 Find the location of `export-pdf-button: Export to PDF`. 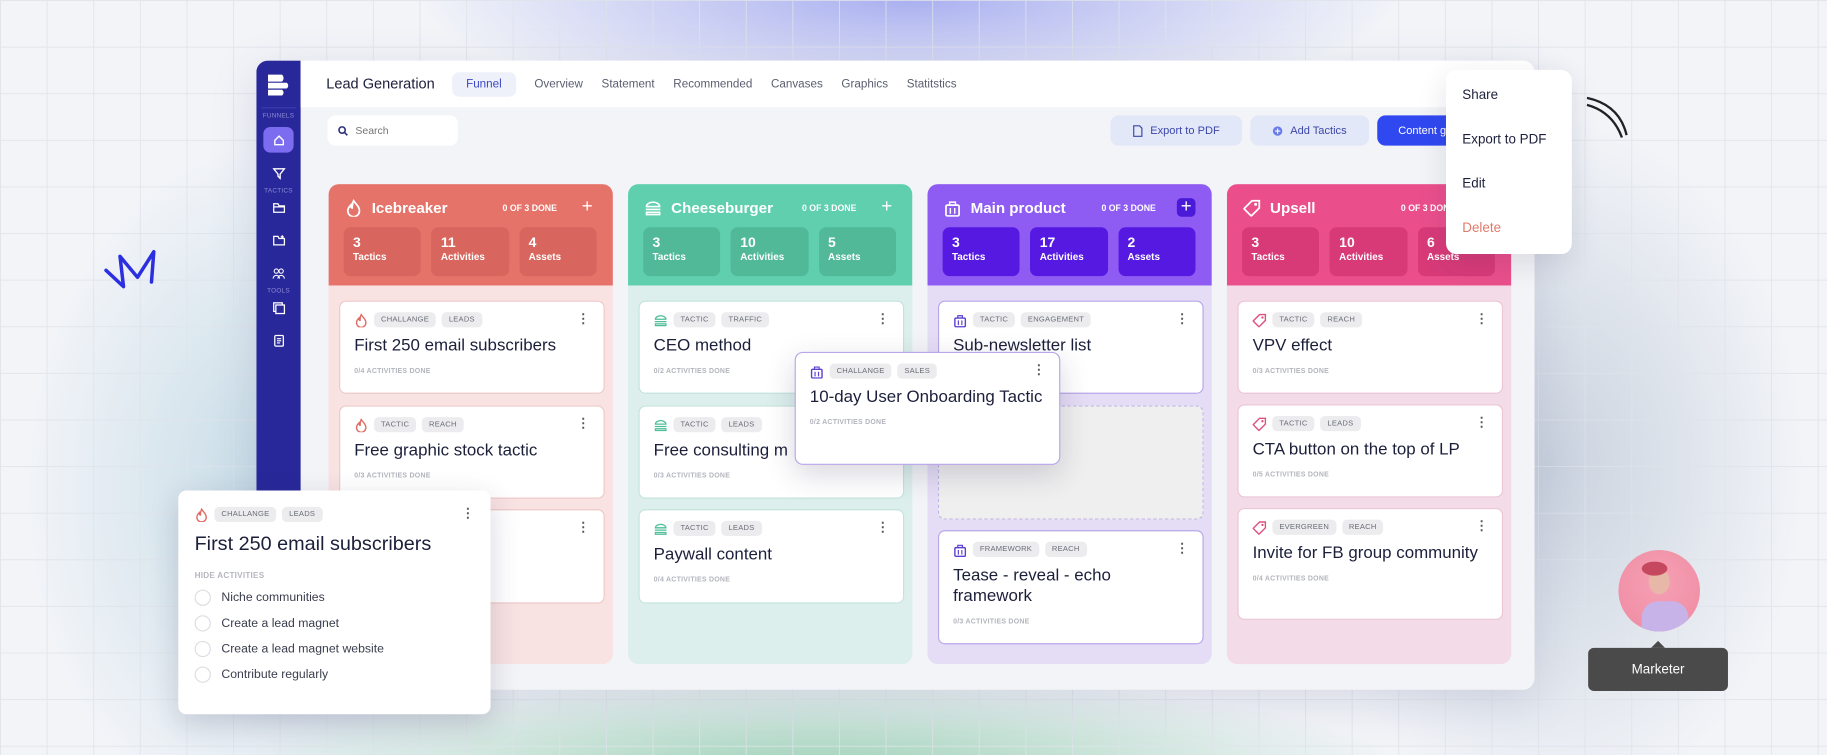

export-pdf-button: Export to PDF is located at coordinates (1176, 130).